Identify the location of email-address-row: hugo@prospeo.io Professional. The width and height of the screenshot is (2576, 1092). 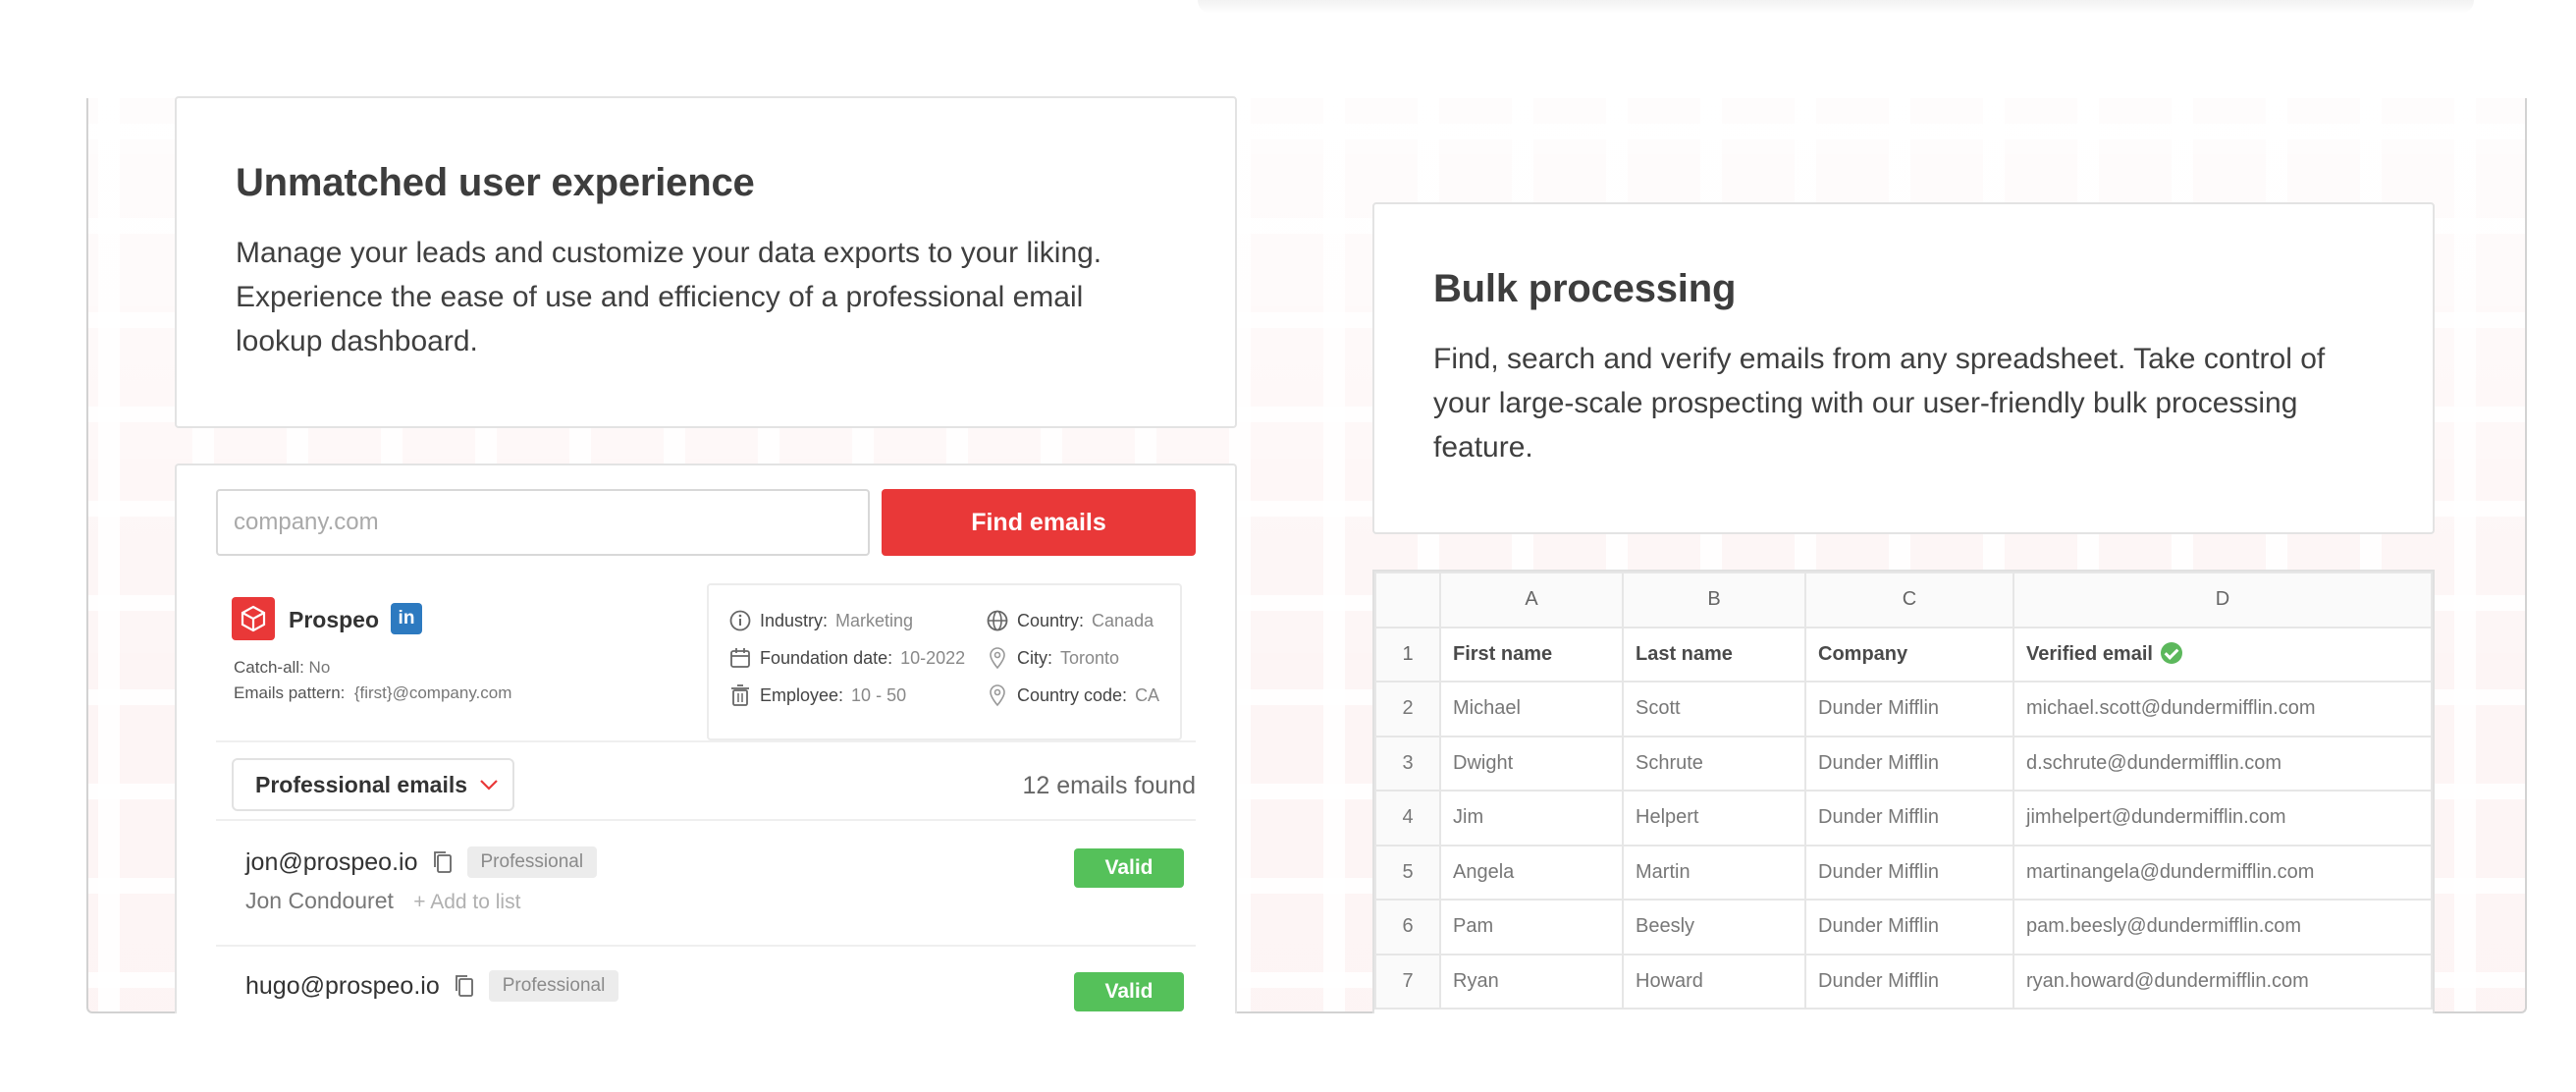
(432, 986).